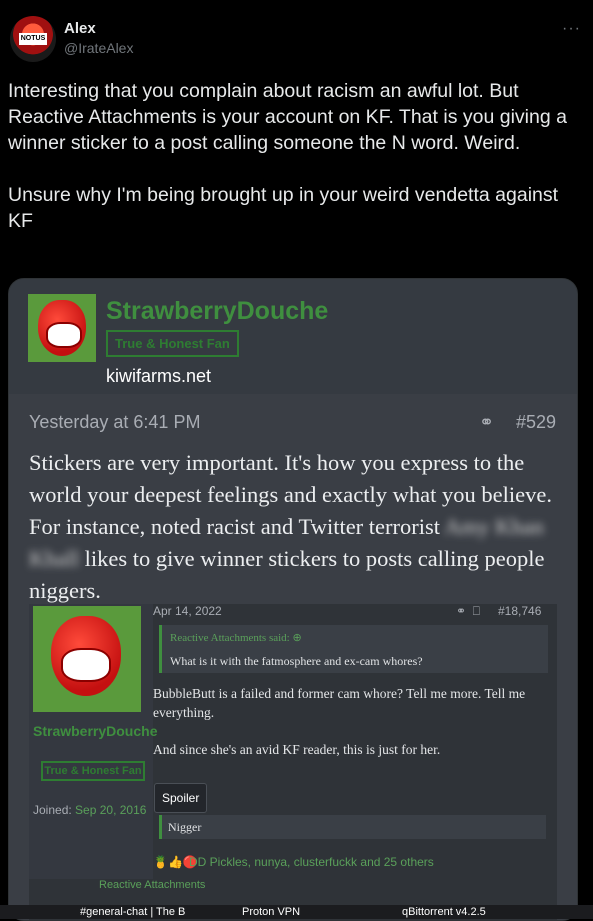 The width and height of the screenshot is (593, 921). Describe the element at coordinates (181, 798) in the screenshot. I see `spoiler-button: Spoiler` at that location.